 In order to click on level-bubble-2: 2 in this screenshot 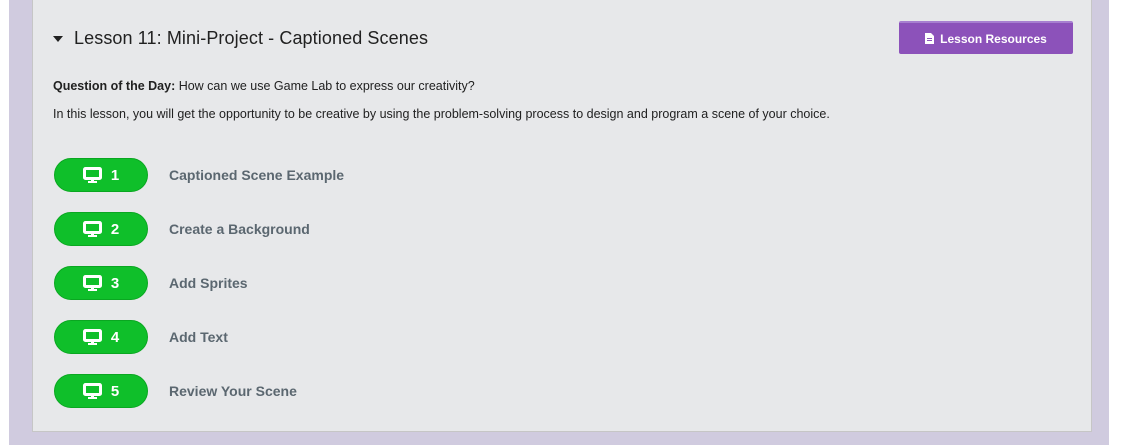, I will do `click(101, 229)`.